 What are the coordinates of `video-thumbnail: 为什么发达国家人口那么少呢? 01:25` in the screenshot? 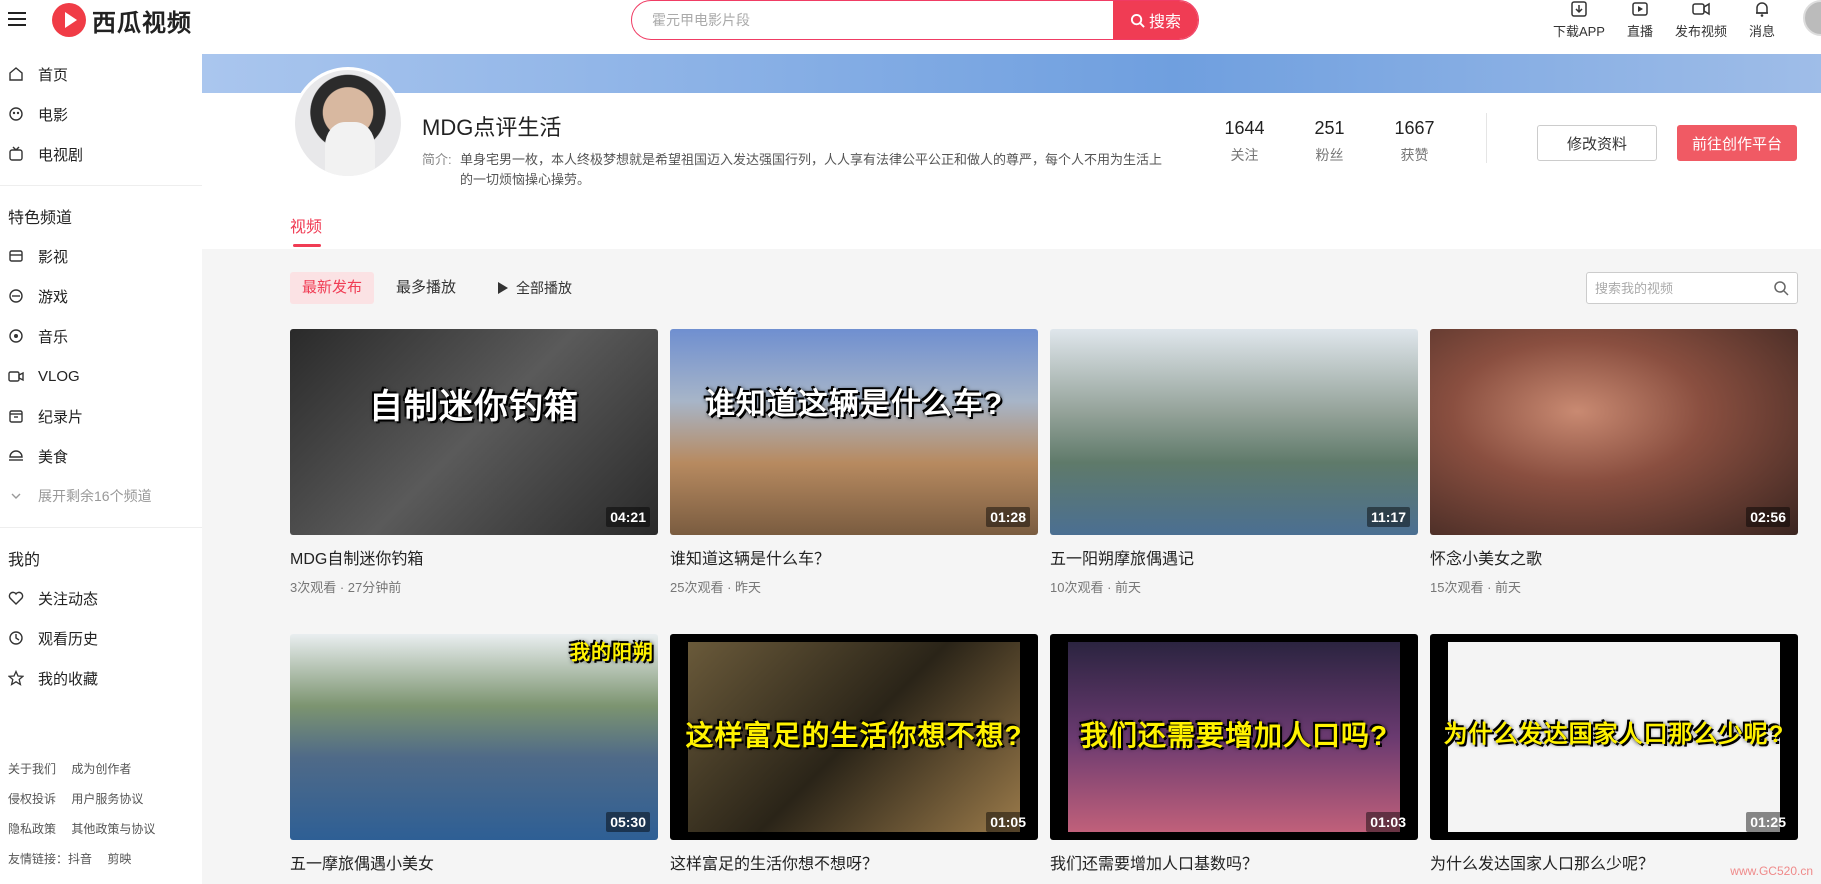 It's located at (1614, 737).